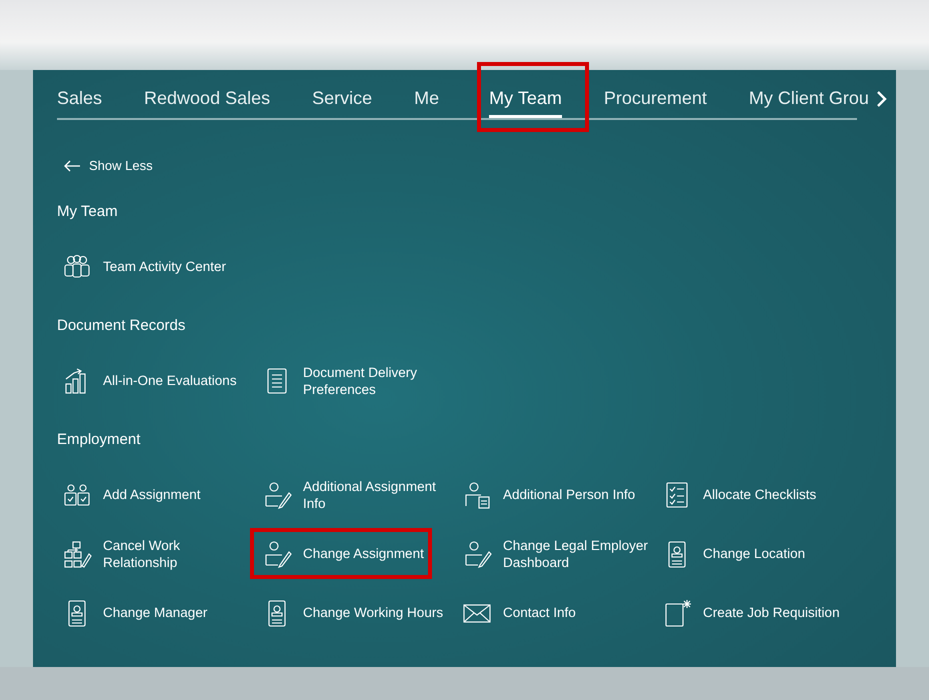 This screenshot has width=929, height=700. Describe the element at coordinates (72, 166) in the screenshot. I see `arrow-left-icon` at that location.